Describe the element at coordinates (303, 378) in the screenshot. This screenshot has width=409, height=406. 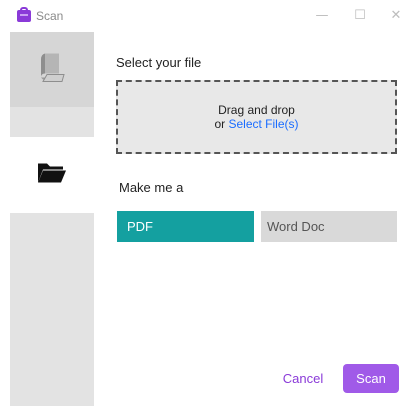
I see `cancel-button: Cancel` at that location.